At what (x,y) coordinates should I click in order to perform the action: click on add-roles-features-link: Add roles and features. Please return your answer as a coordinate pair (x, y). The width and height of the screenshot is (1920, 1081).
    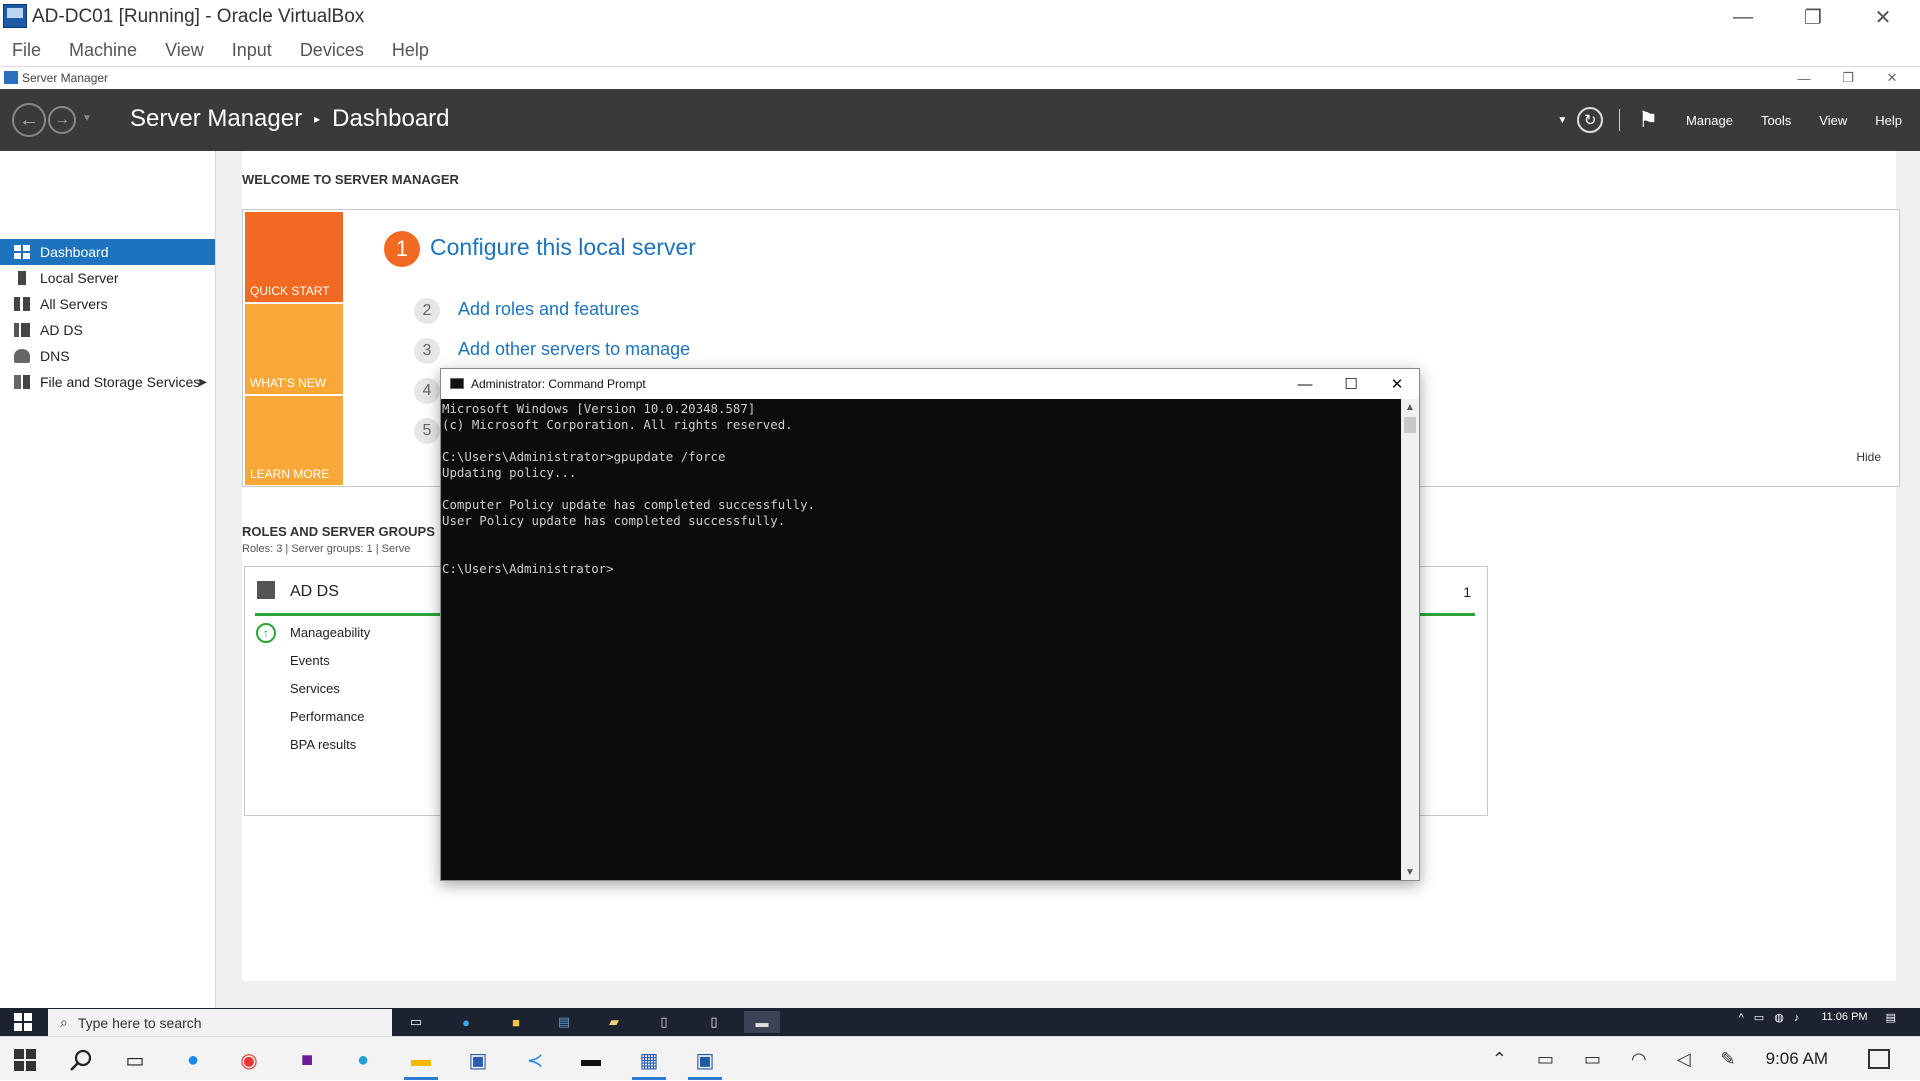
    Looking at the image, I should click on (548, 309).